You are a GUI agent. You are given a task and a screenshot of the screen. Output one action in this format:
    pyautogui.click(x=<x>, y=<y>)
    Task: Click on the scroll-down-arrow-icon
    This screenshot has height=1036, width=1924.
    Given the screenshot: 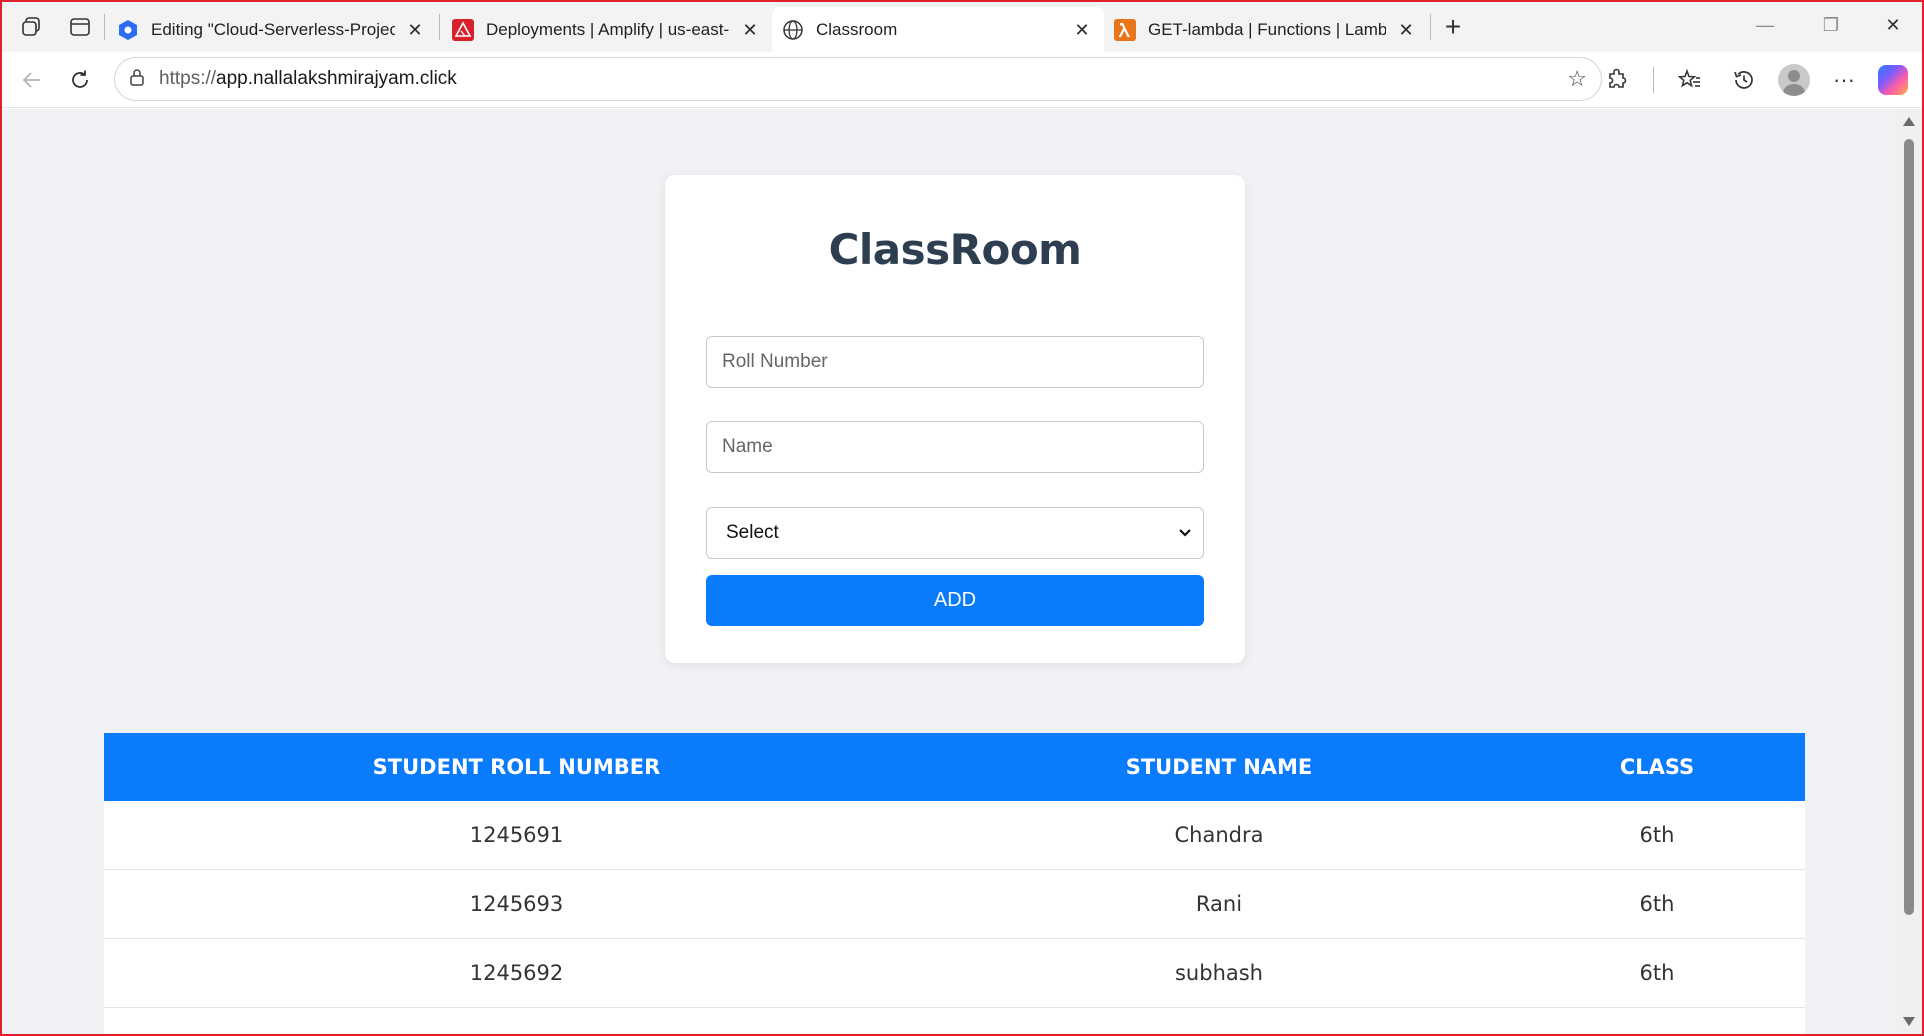 What is the action you would take?
    pyautogui.click(x=1909, y=1021)
    